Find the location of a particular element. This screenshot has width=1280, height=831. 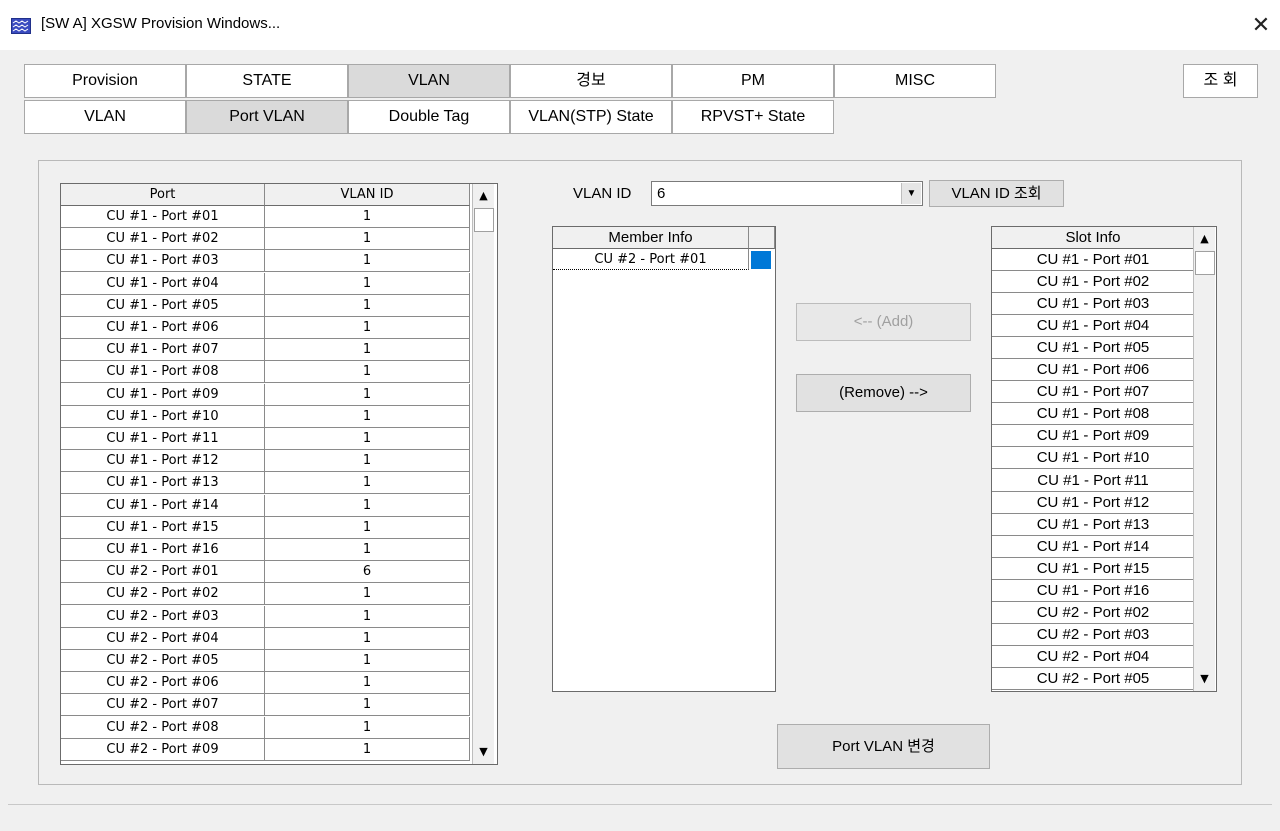

port-cell: CU #1 - Port #14 is located at coordinates (163, 505).